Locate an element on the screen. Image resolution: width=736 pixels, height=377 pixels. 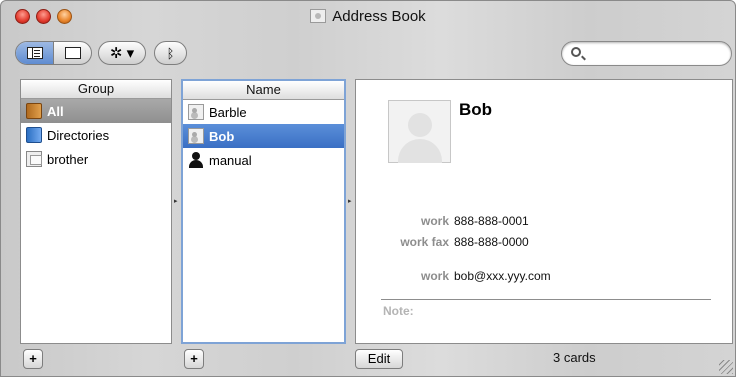
group-item-label: Directories is located at coordinates (78, 135).